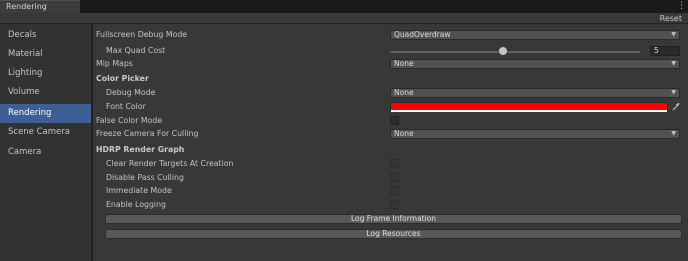 The height and width of the screenshot is (261, 688). Describe the element at coordinates (665, 51) in the screenshot. I see `max-quad-cost-field: 5` at that location.